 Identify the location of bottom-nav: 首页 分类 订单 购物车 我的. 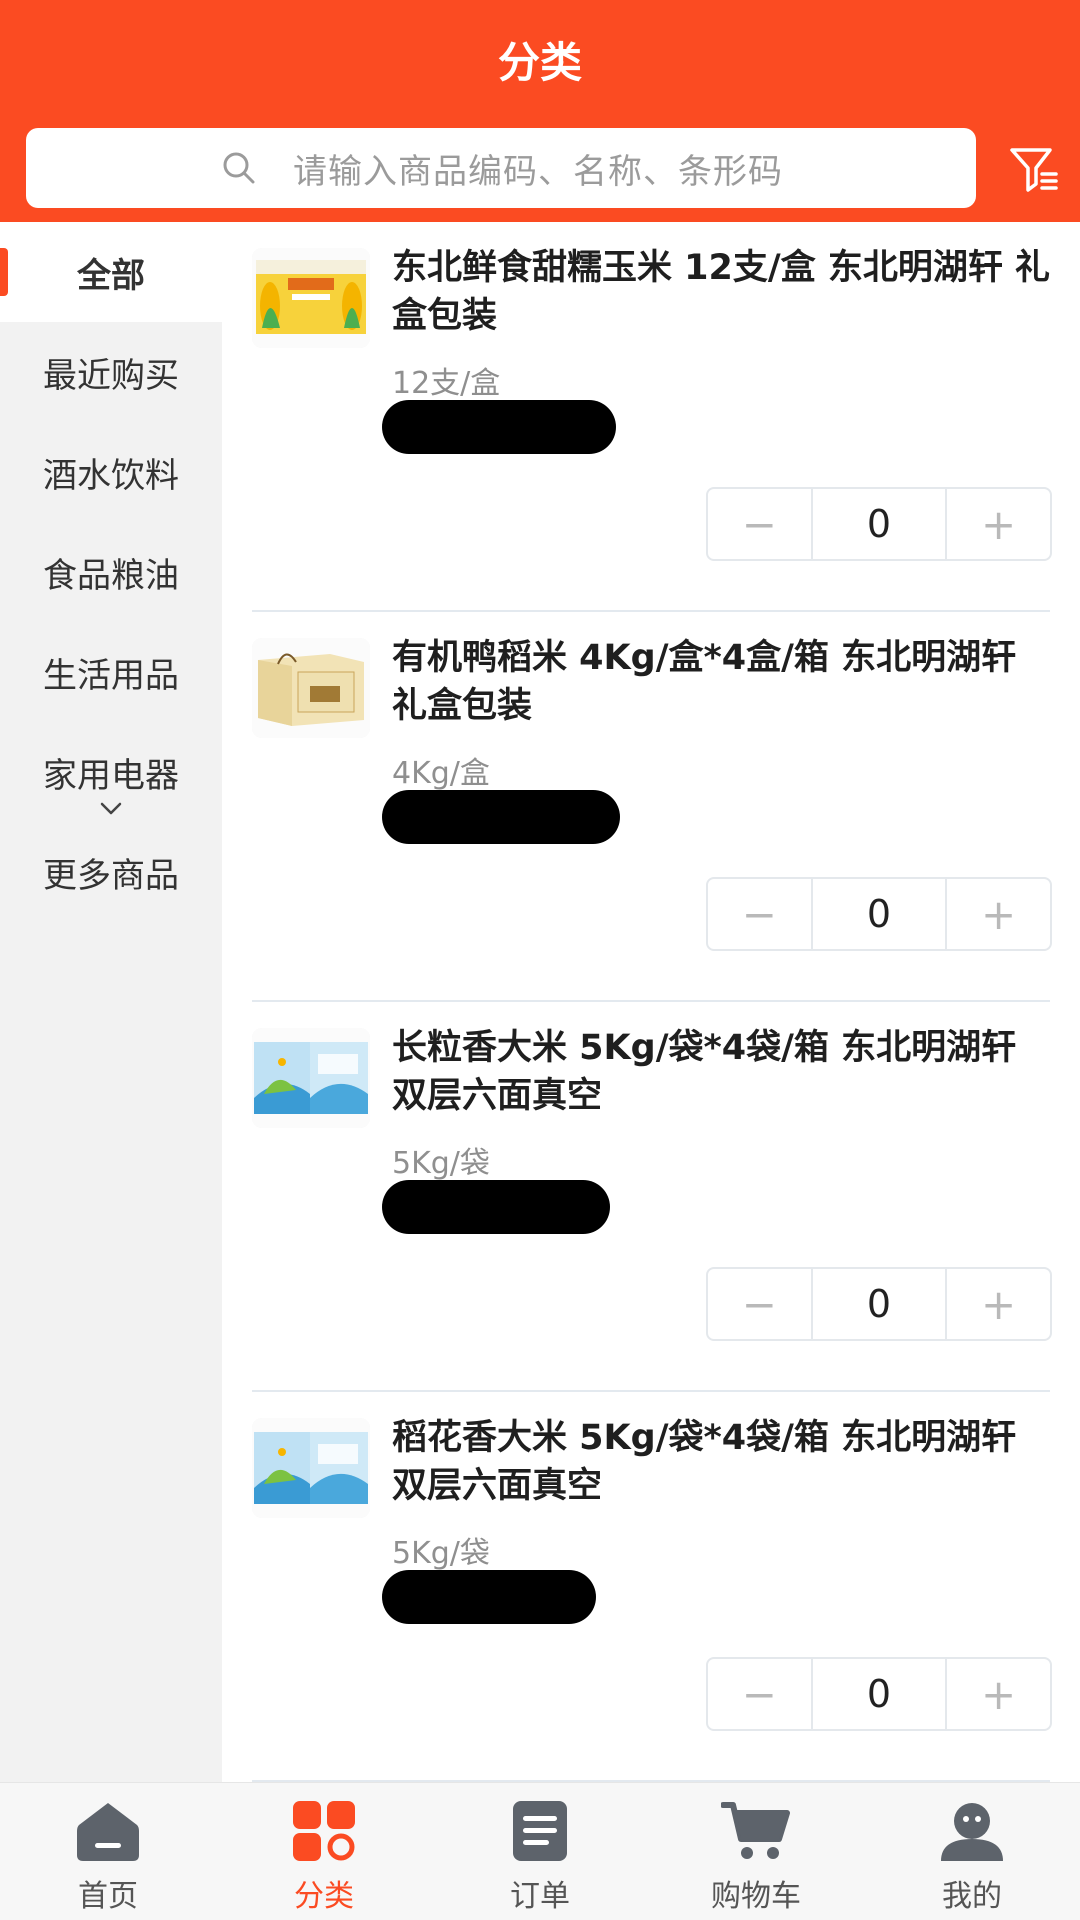
(540, 1851).